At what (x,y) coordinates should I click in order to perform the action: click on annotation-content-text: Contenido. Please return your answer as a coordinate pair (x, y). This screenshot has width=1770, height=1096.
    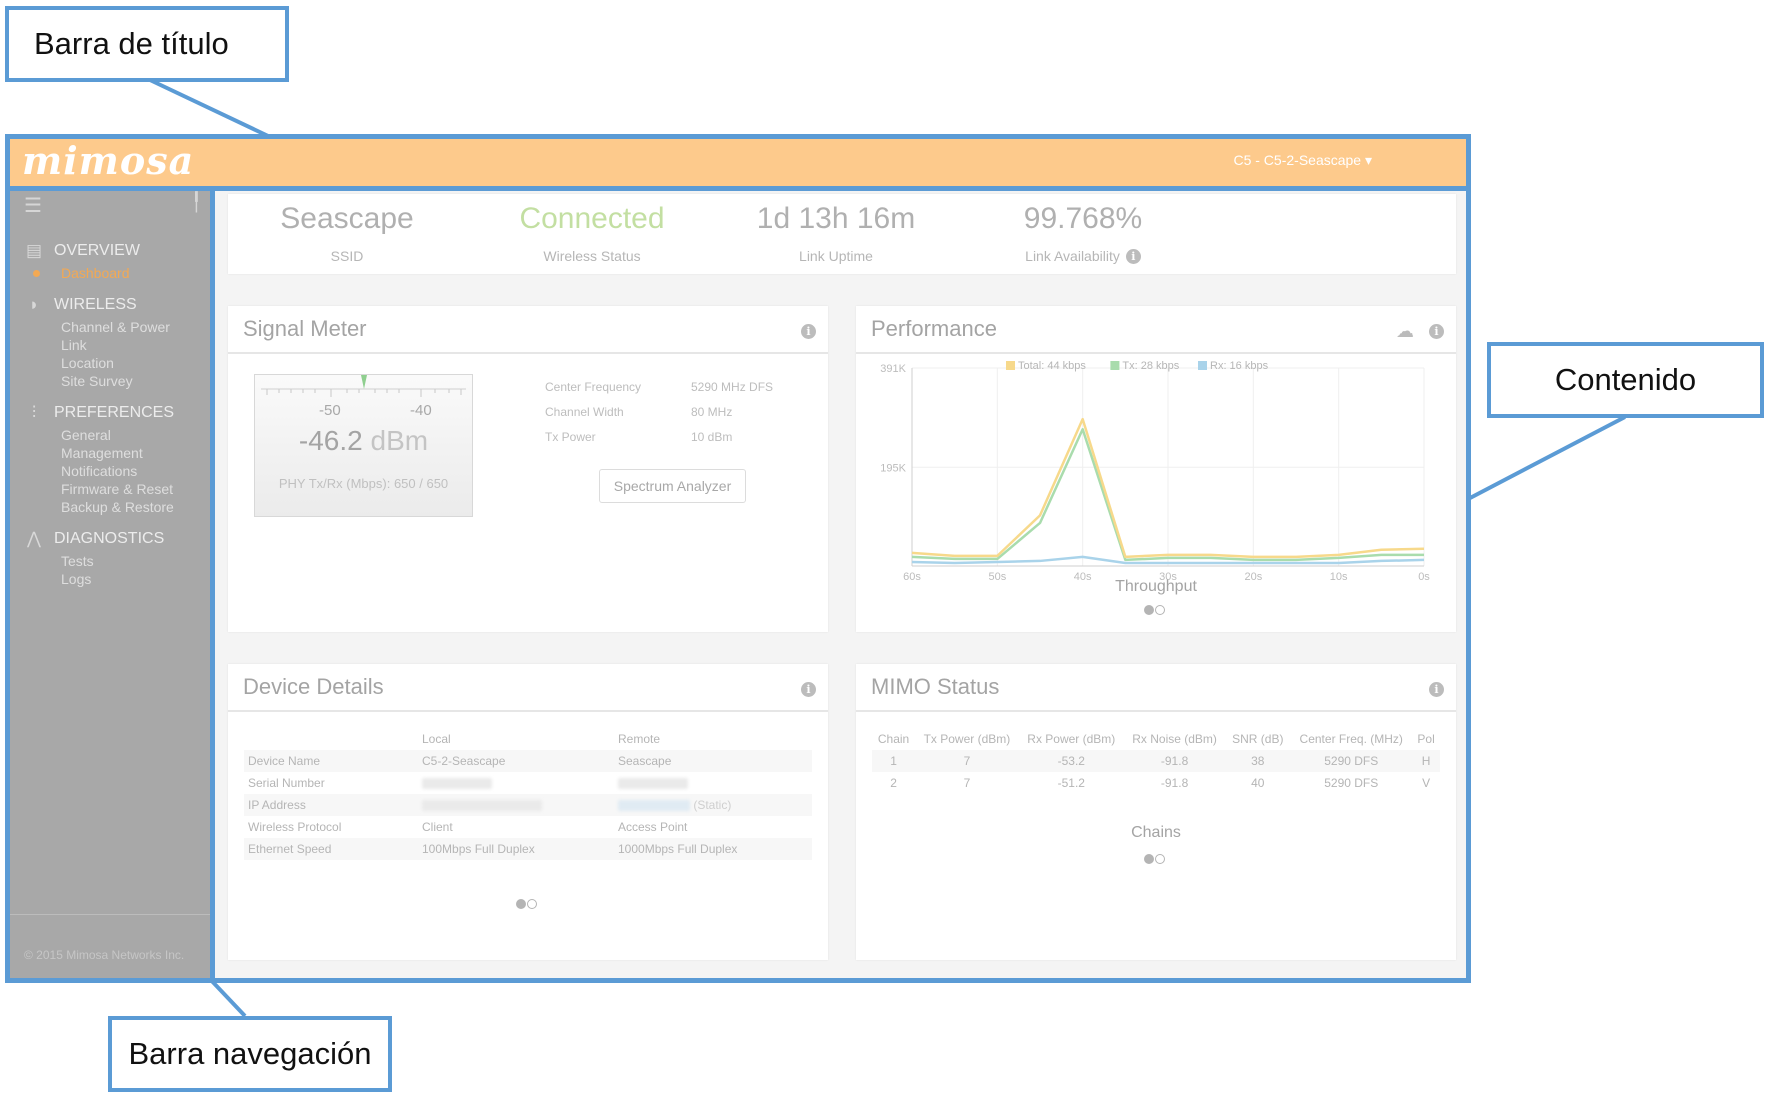
    Looking at the image, I should click on (1625, 379).